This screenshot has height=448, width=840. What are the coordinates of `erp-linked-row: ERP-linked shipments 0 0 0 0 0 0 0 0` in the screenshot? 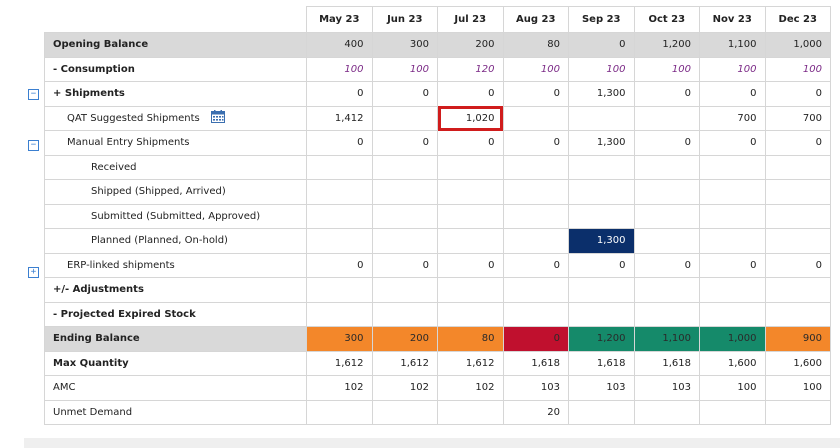 It's located at (437, 265).